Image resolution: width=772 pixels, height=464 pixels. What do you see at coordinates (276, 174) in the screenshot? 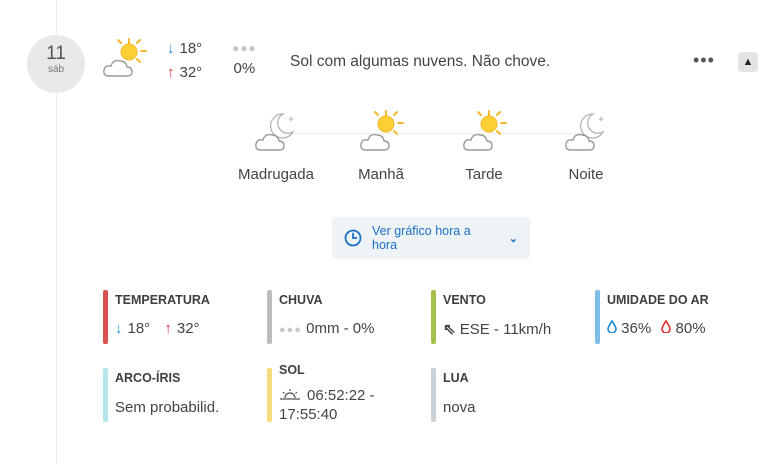
I see `period-label: Madrugada` at bounding box center [276, 174].